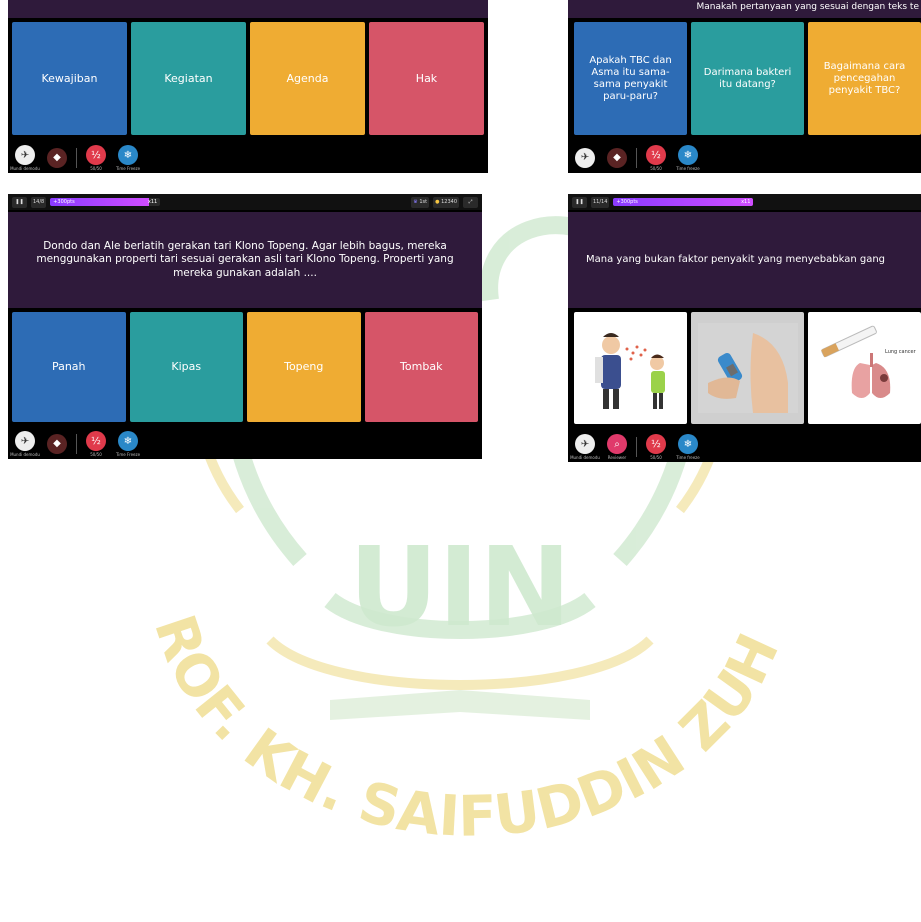 Image resolution: width=921 pixels, height=922 pixels. I want to click on question-counter: 14/8, so click(39, 202).